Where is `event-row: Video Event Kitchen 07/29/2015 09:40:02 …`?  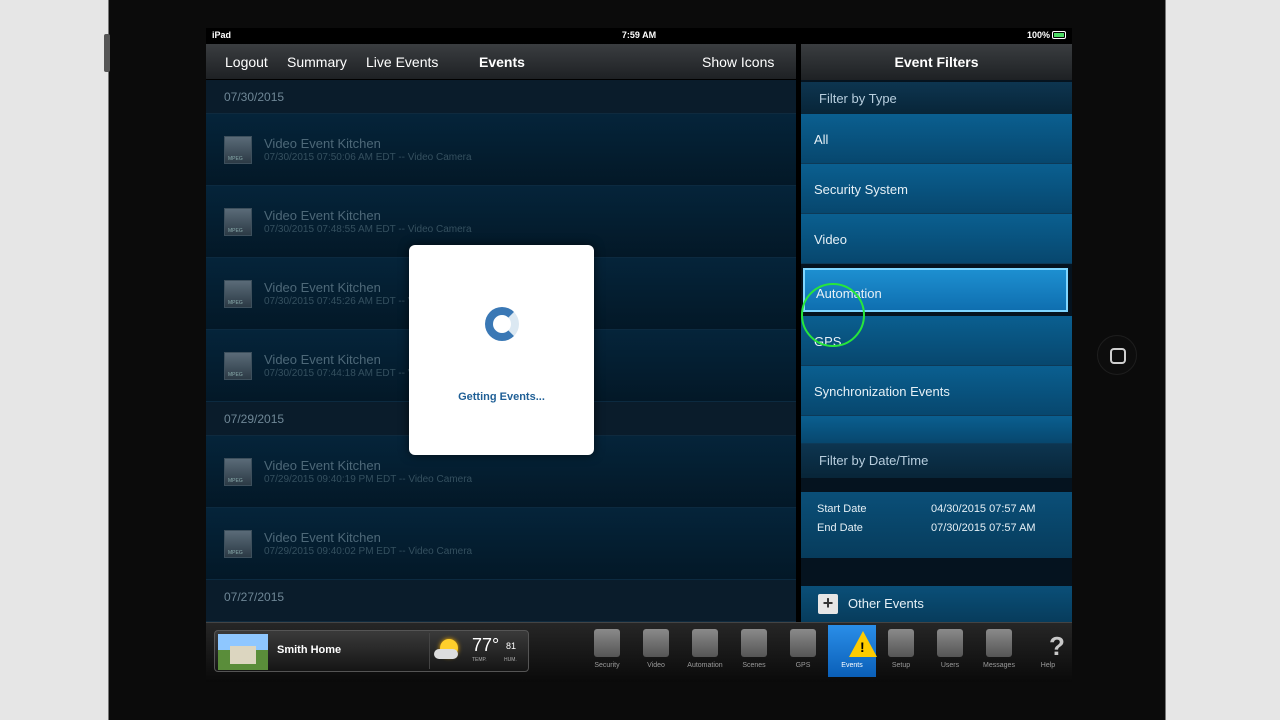 event-row: Video Event Kitchen 07/29/2015 09:40:02 … is located at coordinates (501, 544).